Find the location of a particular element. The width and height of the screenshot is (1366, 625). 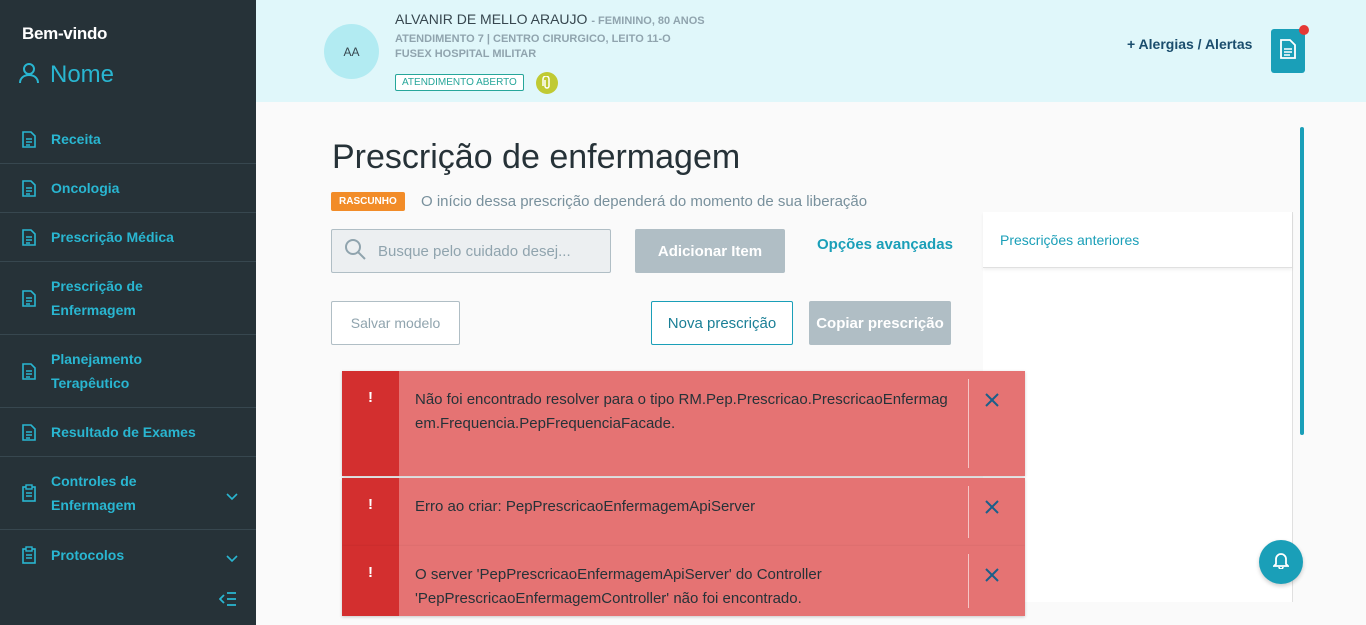

sidebar-item-protocolos: Protocolos is located at coordinates (128, 554).